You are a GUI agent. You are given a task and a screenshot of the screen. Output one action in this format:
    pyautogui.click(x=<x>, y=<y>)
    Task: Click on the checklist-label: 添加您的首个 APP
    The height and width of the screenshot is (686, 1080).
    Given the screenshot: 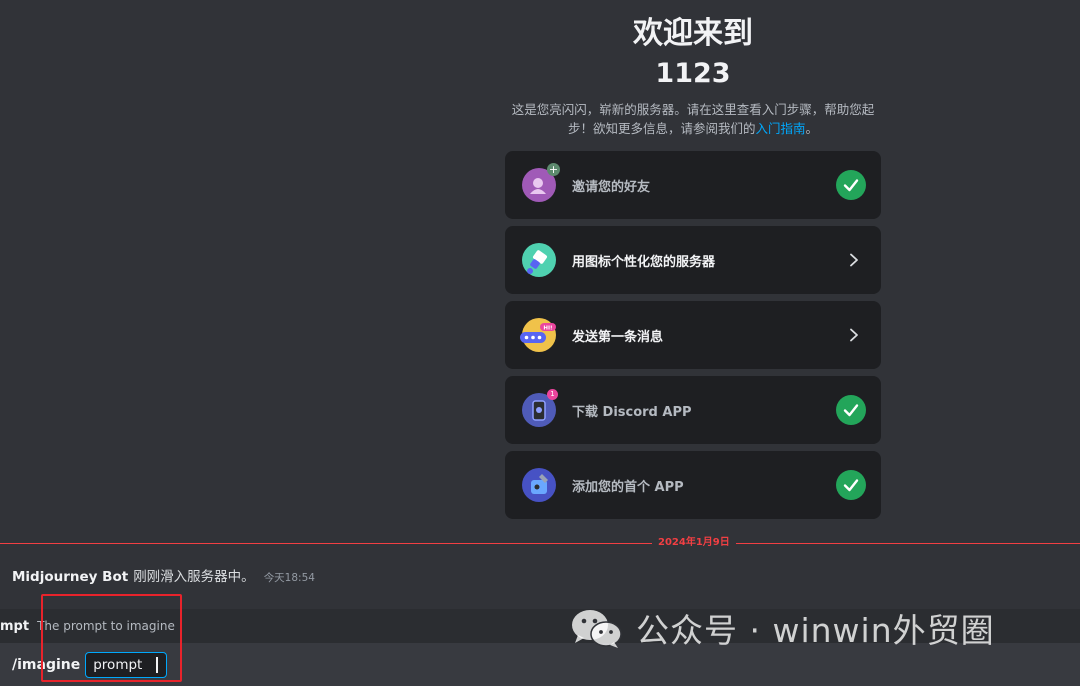 What is the action you would take?
    pyautogui.click(x=628, y=487)
    